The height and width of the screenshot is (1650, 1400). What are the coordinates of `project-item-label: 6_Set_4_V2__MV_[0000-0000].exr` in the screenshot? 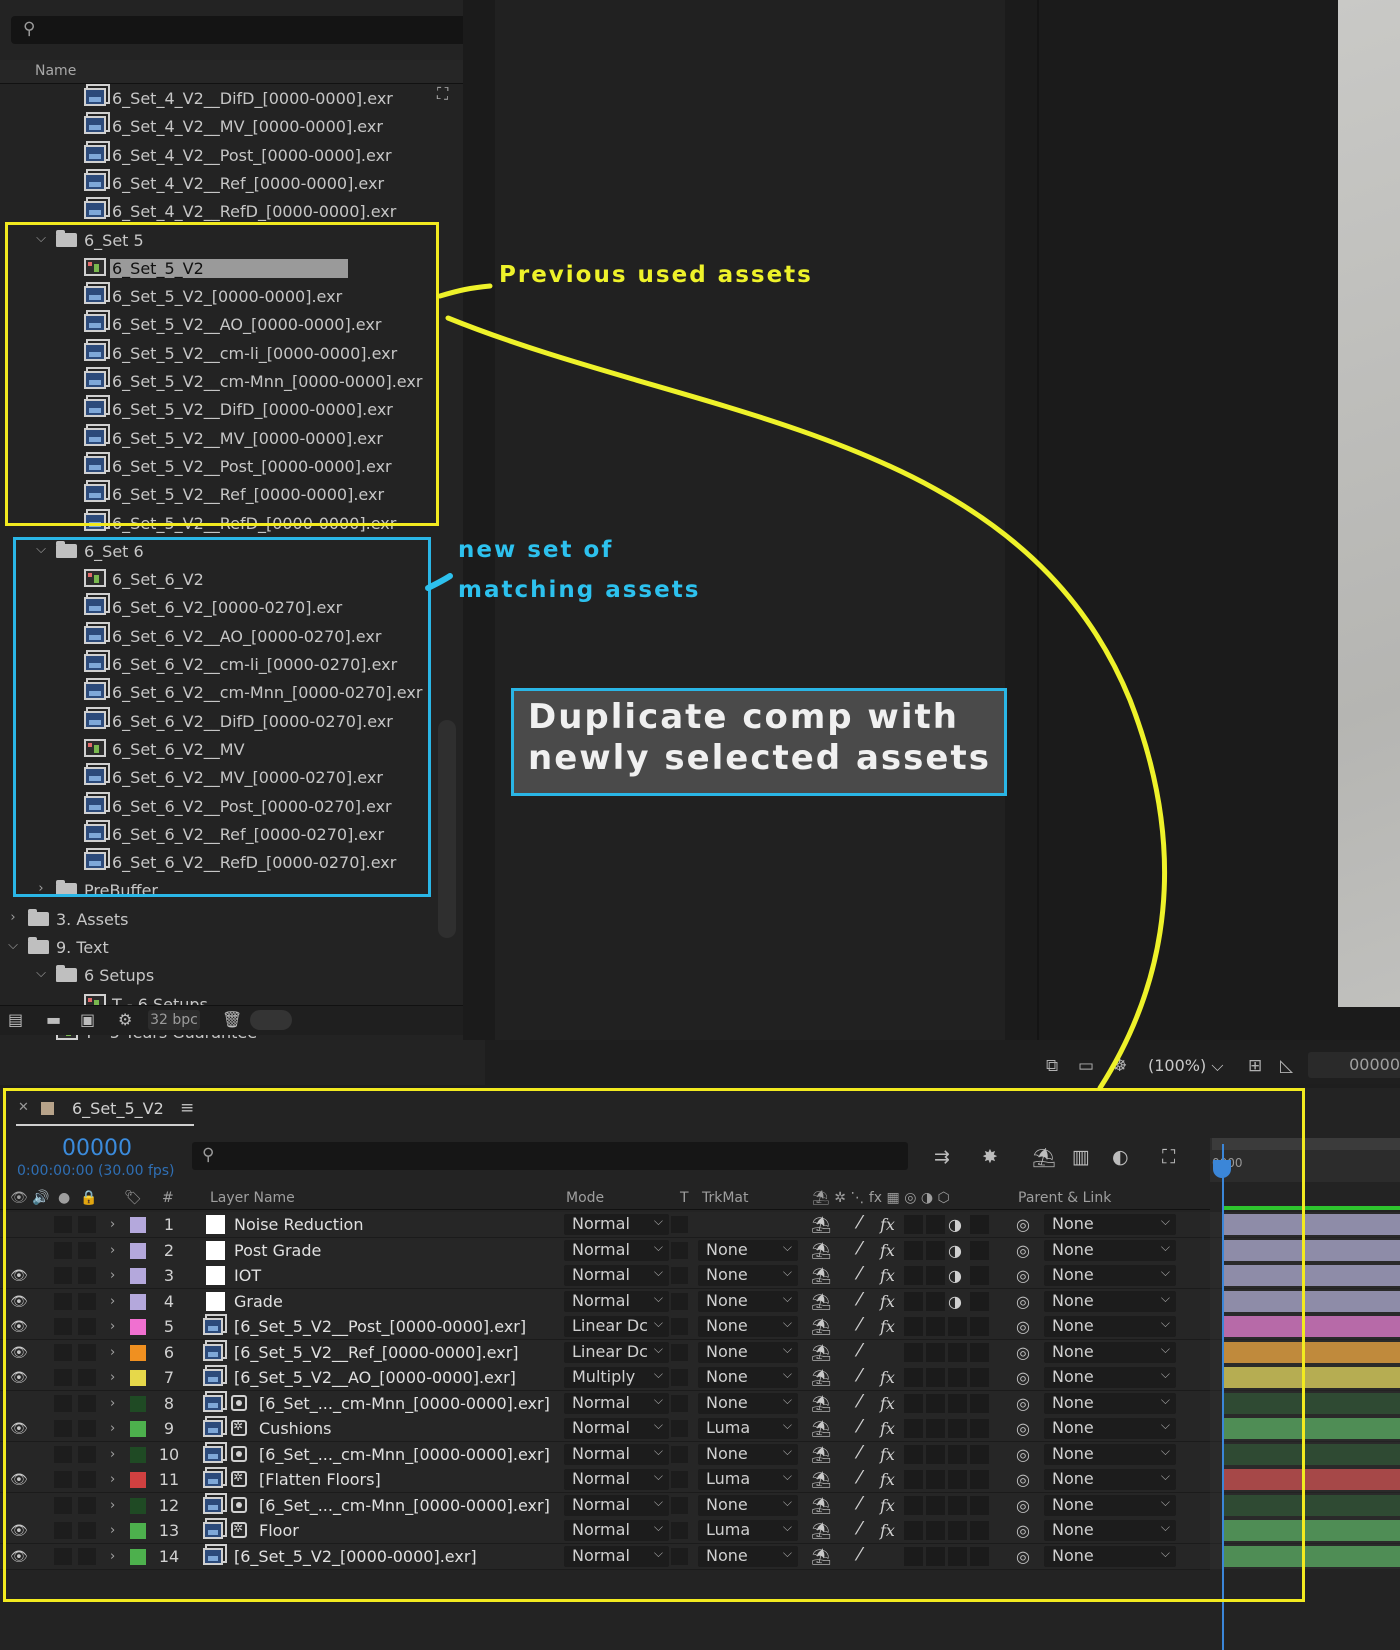 It's located at (247, 127).